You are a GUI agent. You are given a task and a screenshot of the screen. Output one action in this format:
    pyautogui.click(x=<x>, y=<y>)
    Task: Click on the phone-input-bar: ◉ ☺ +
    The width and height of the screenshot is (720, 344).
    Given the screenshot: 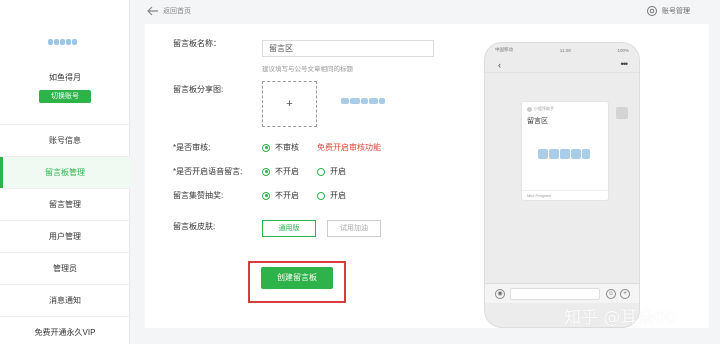 What is the action you would take?
    pyautogui.click(x=562, y=293)
    